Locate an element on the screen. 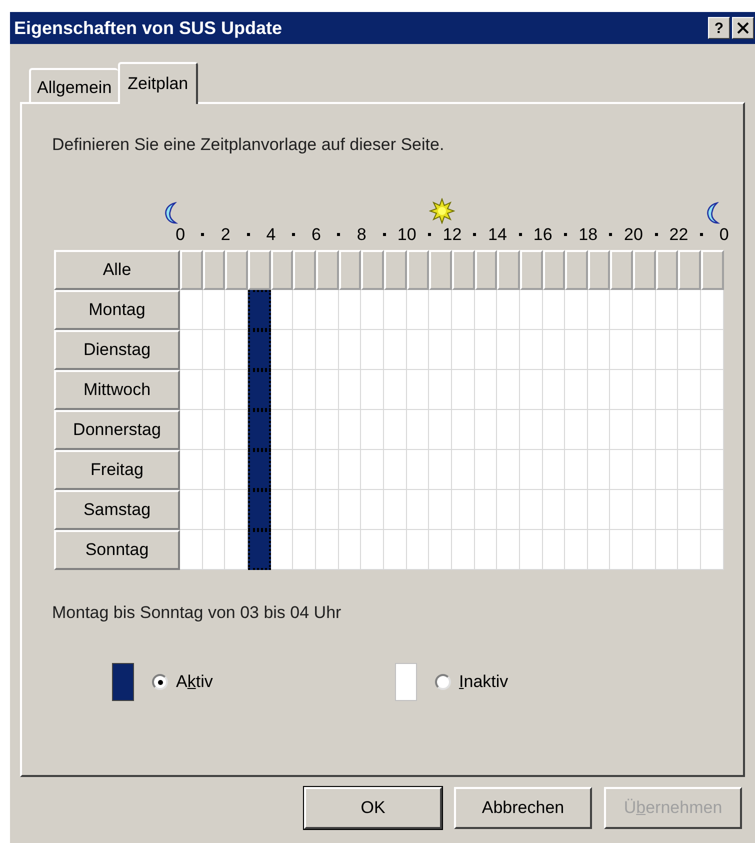 The image size is (755, 843). sun-icon is located at coordinates (442, 211).